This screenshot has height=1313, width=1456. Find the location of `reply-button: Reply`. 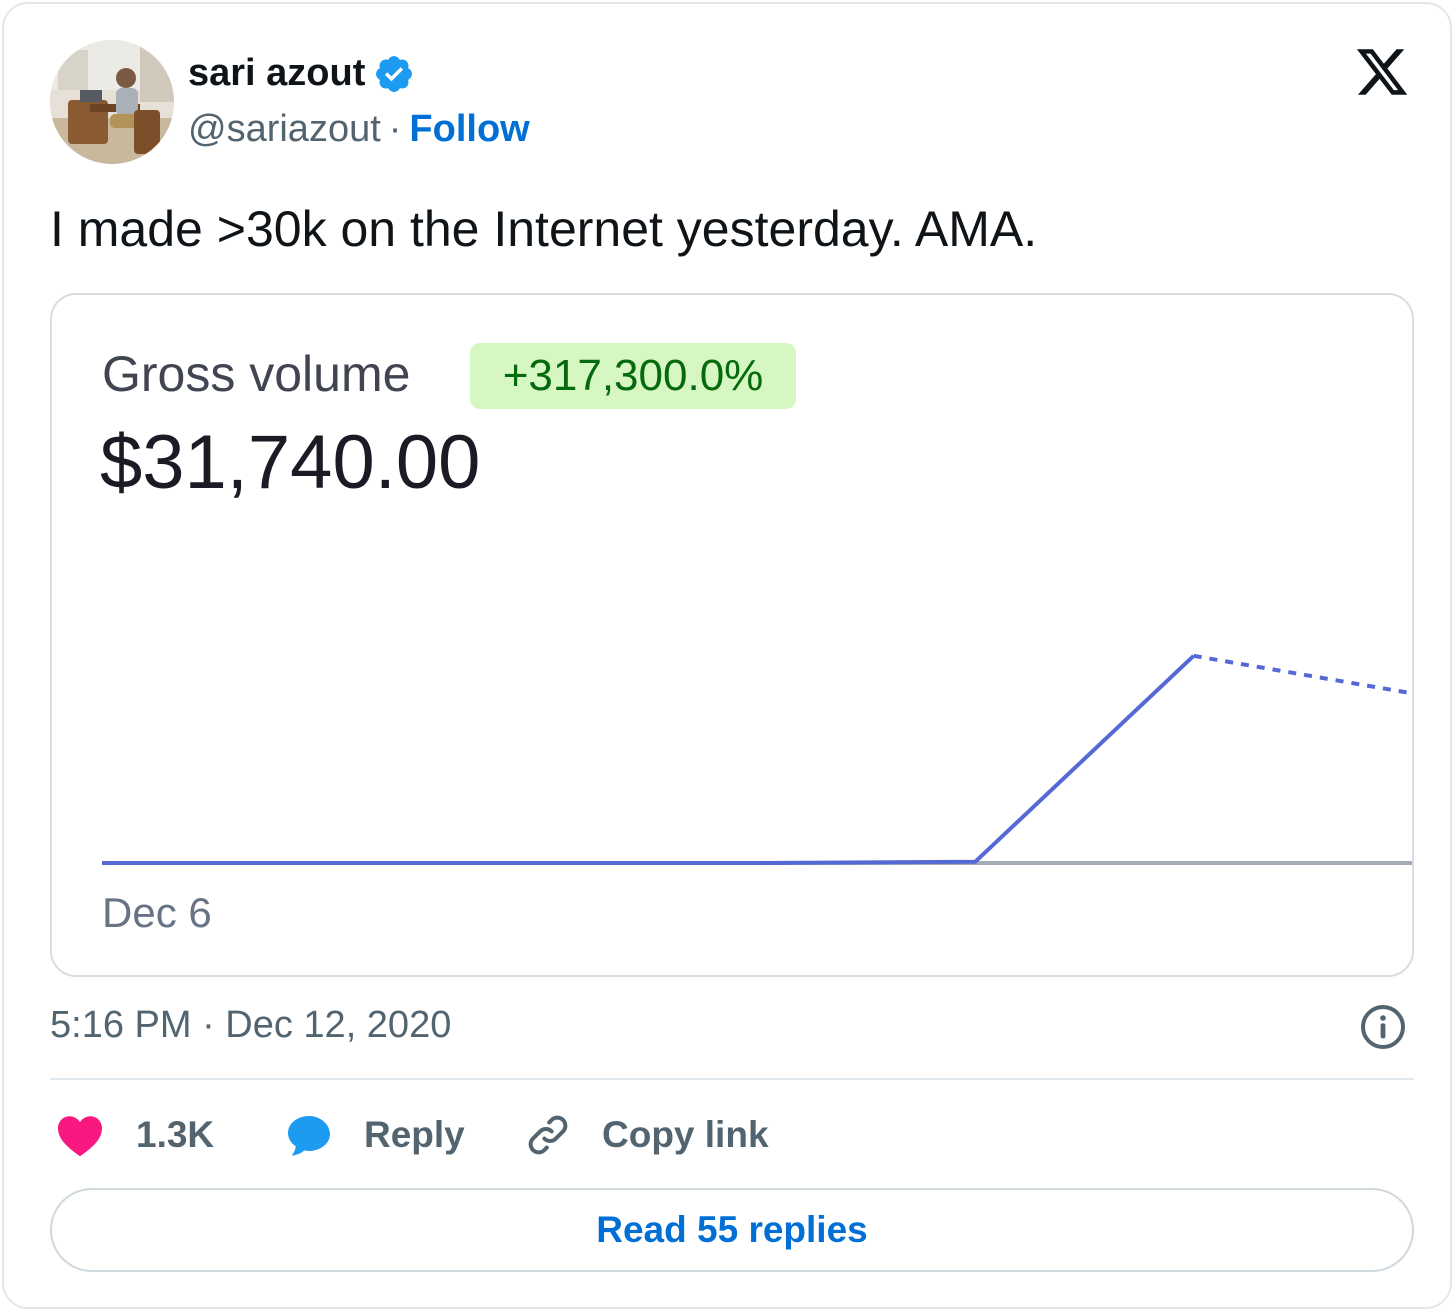

reply-button: Reply is located at coordinates (374, 1135).